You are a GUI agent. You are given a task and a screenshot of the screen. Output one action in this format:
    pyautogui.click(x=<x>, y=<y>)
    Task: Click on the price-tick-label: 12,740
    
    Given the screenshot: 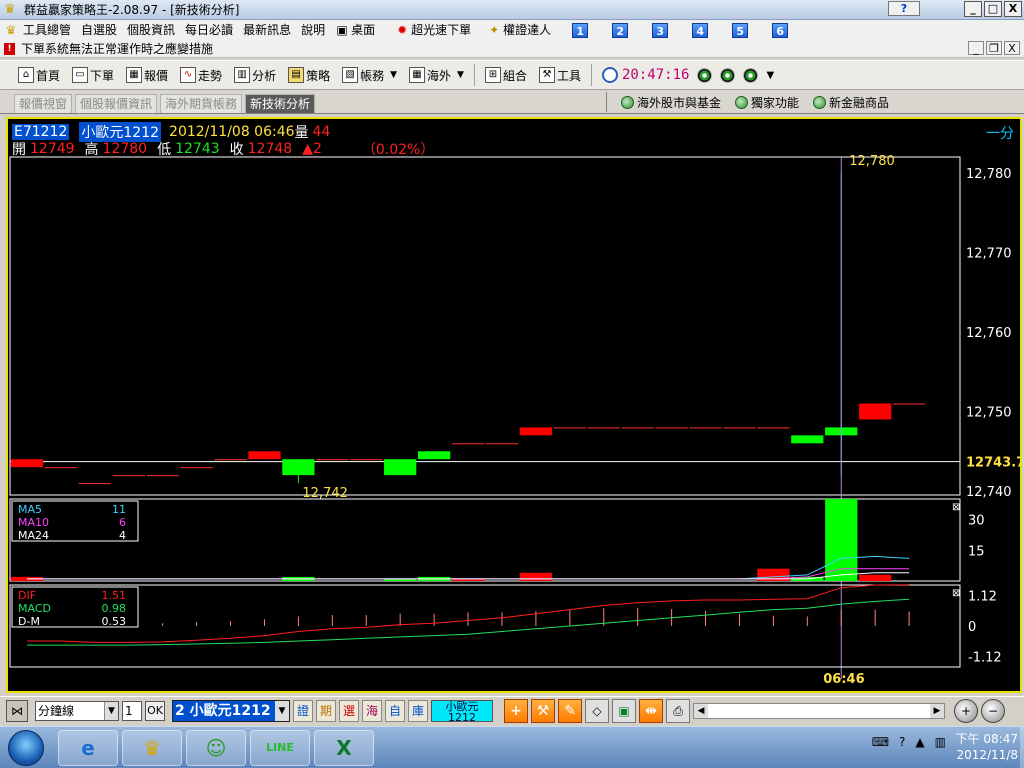 What is the action you would take?
    pyautogui.click(x=989, y=492)
    